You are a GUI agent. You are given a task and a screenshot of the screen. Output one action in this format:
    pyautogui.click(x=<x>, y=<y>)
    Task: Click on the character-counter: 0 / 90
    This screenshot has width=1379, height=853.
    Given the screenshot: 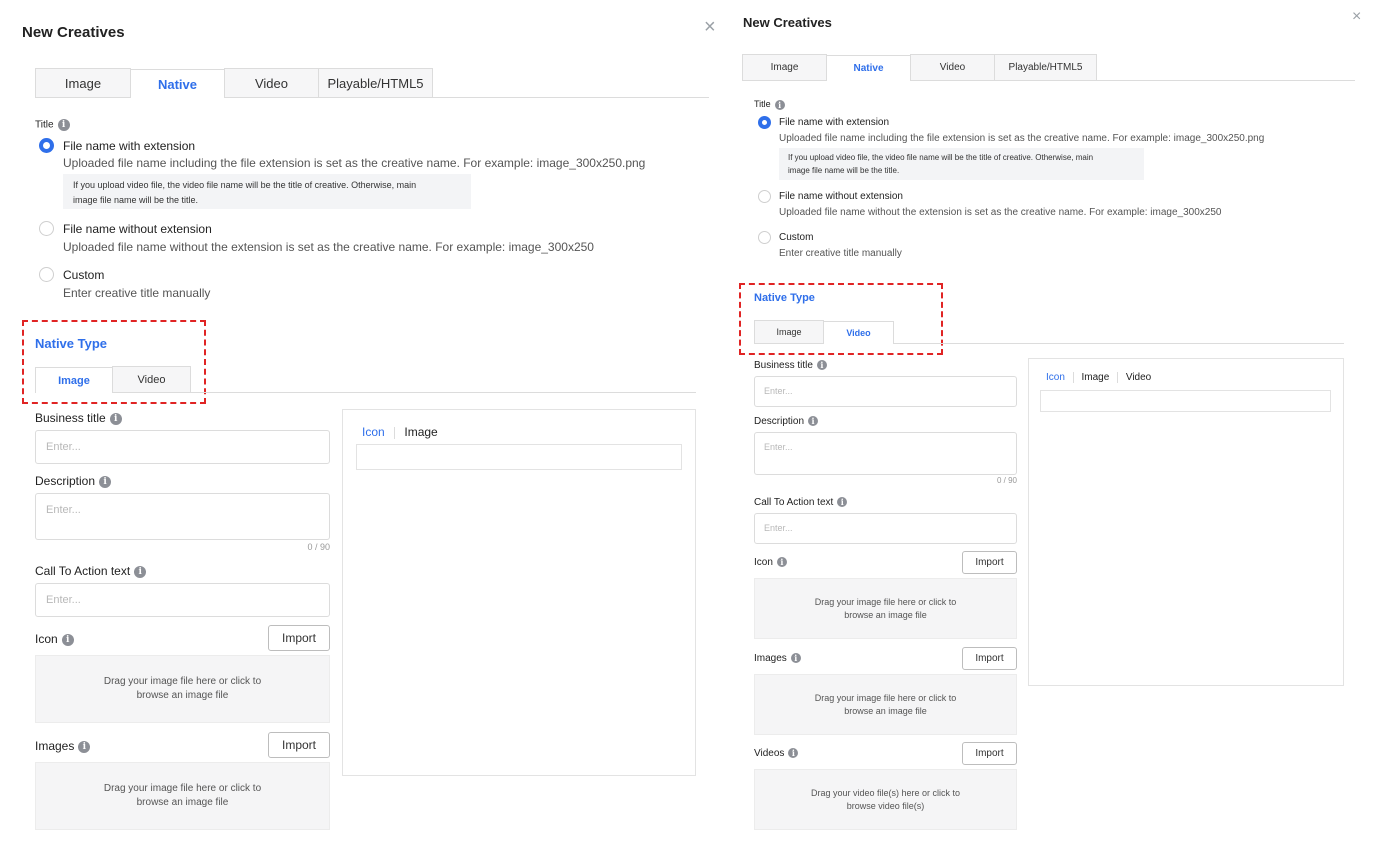 What is the action you would take?
    pyautogui.click(x=318, y=547)
    